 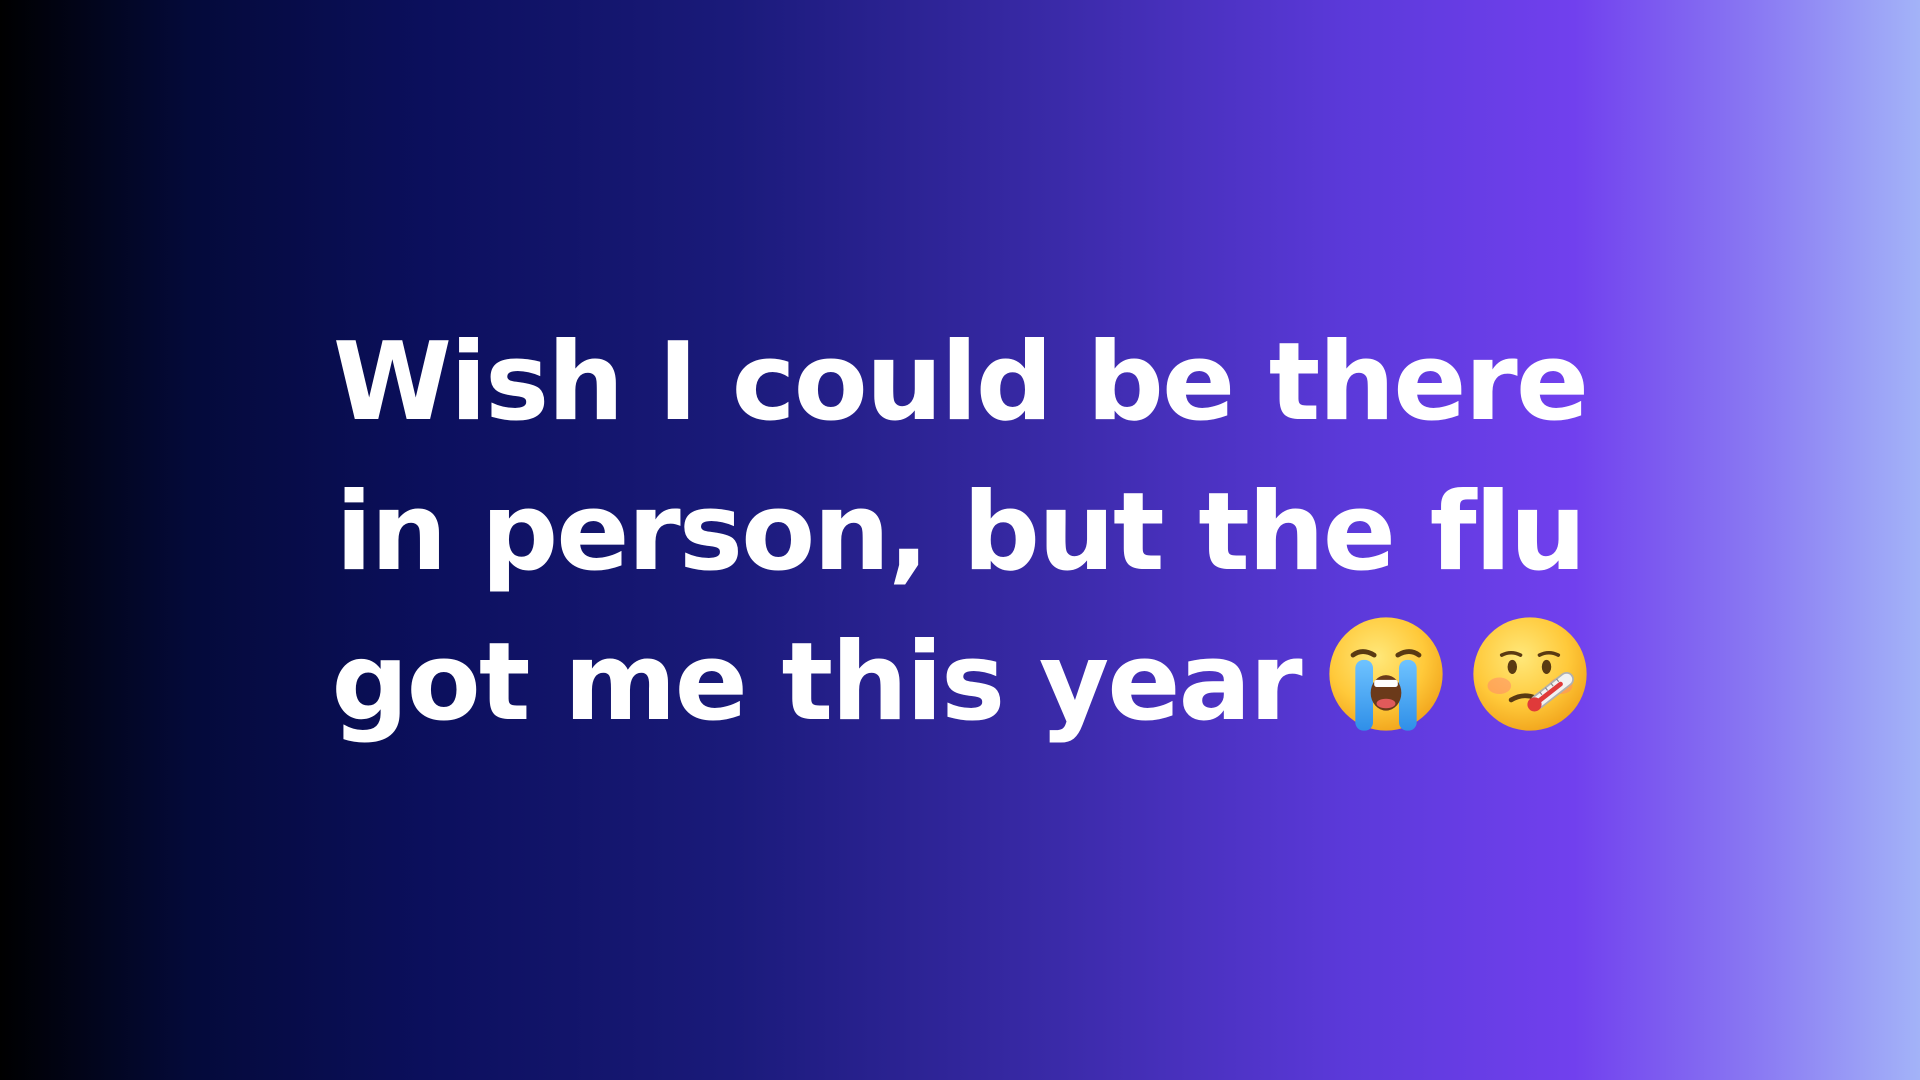 I want to click on message-line-3: got me this year, so click(x=959, y=683).